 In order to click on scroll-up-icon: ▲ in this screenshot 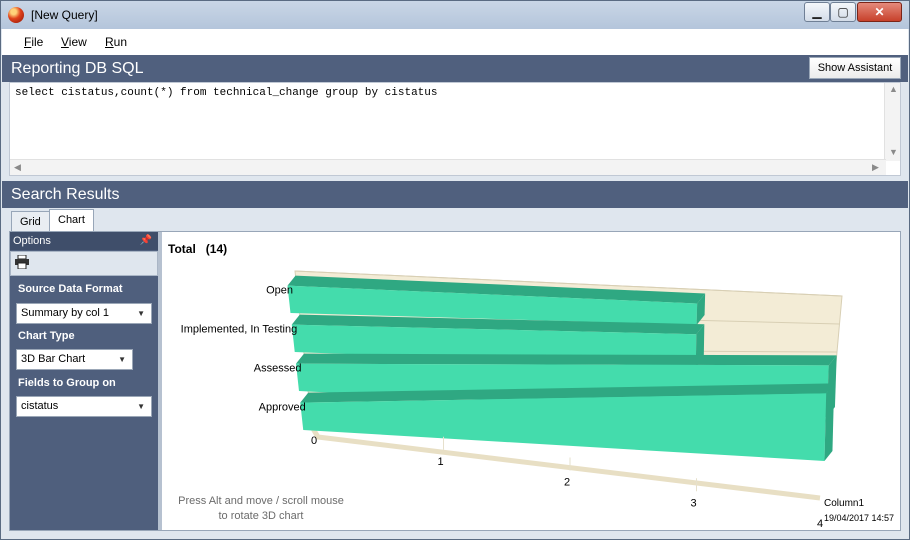, I will do `click(893, 89)`.